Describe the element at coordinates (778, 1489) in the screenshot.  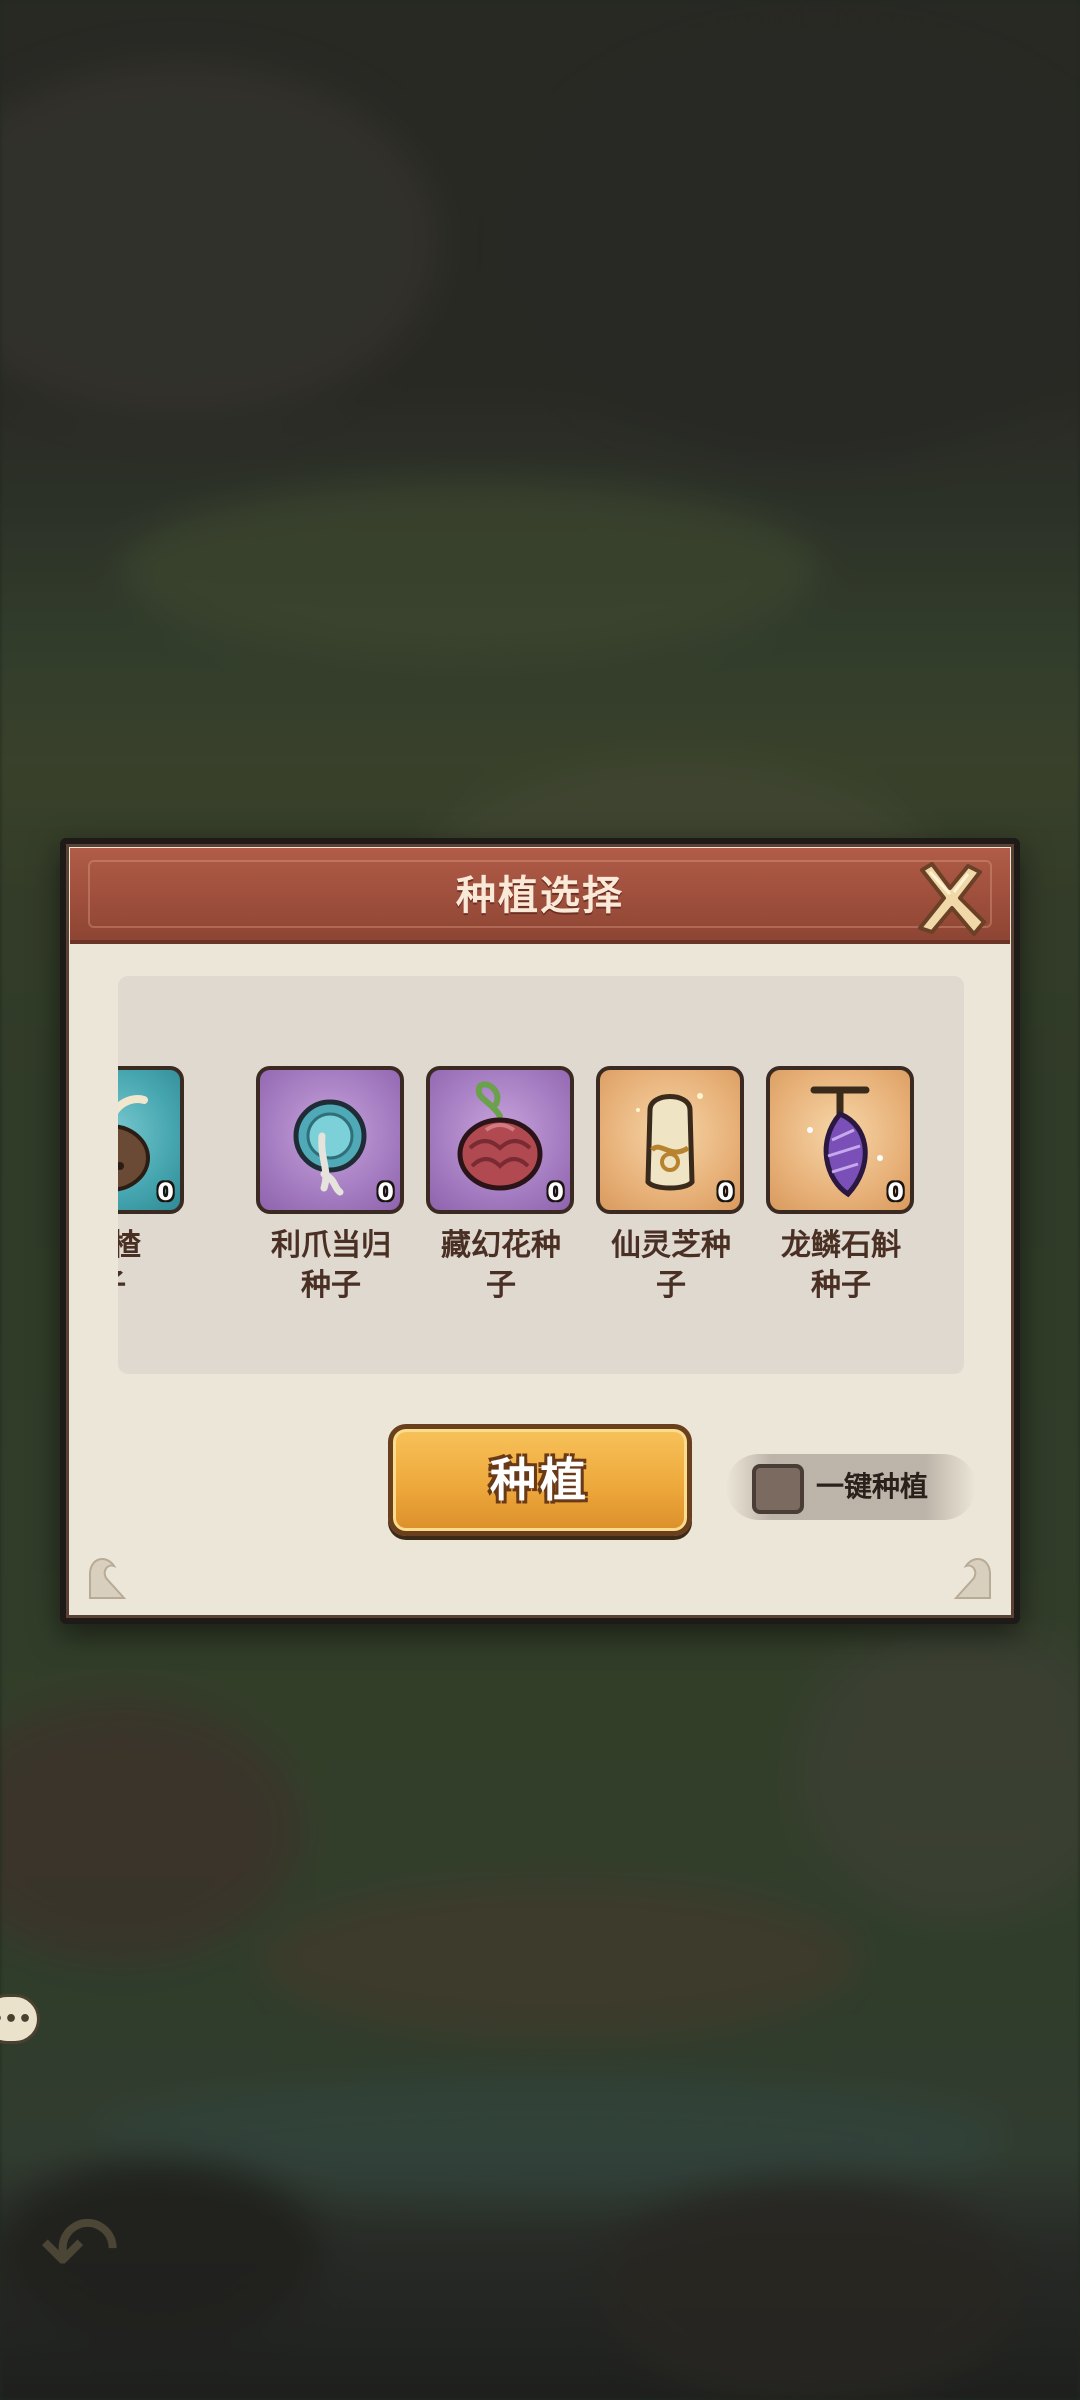
I see `one-key-plant-checkbox` at that location.